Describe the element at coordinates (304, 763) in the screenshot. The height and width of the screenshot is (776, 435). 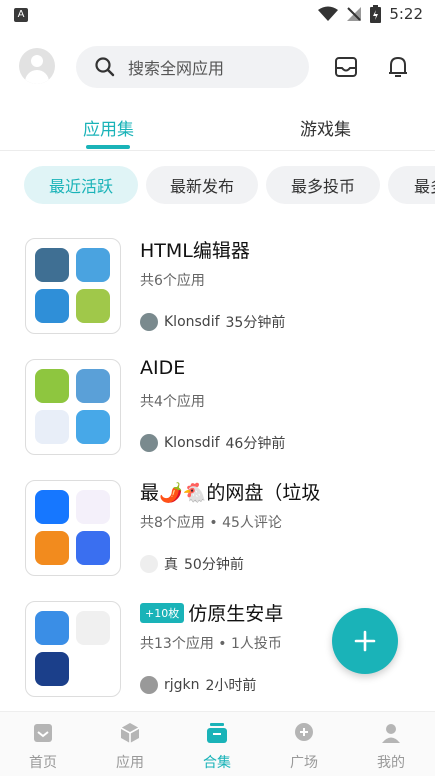
I see `nav-label: 广场` at that location.